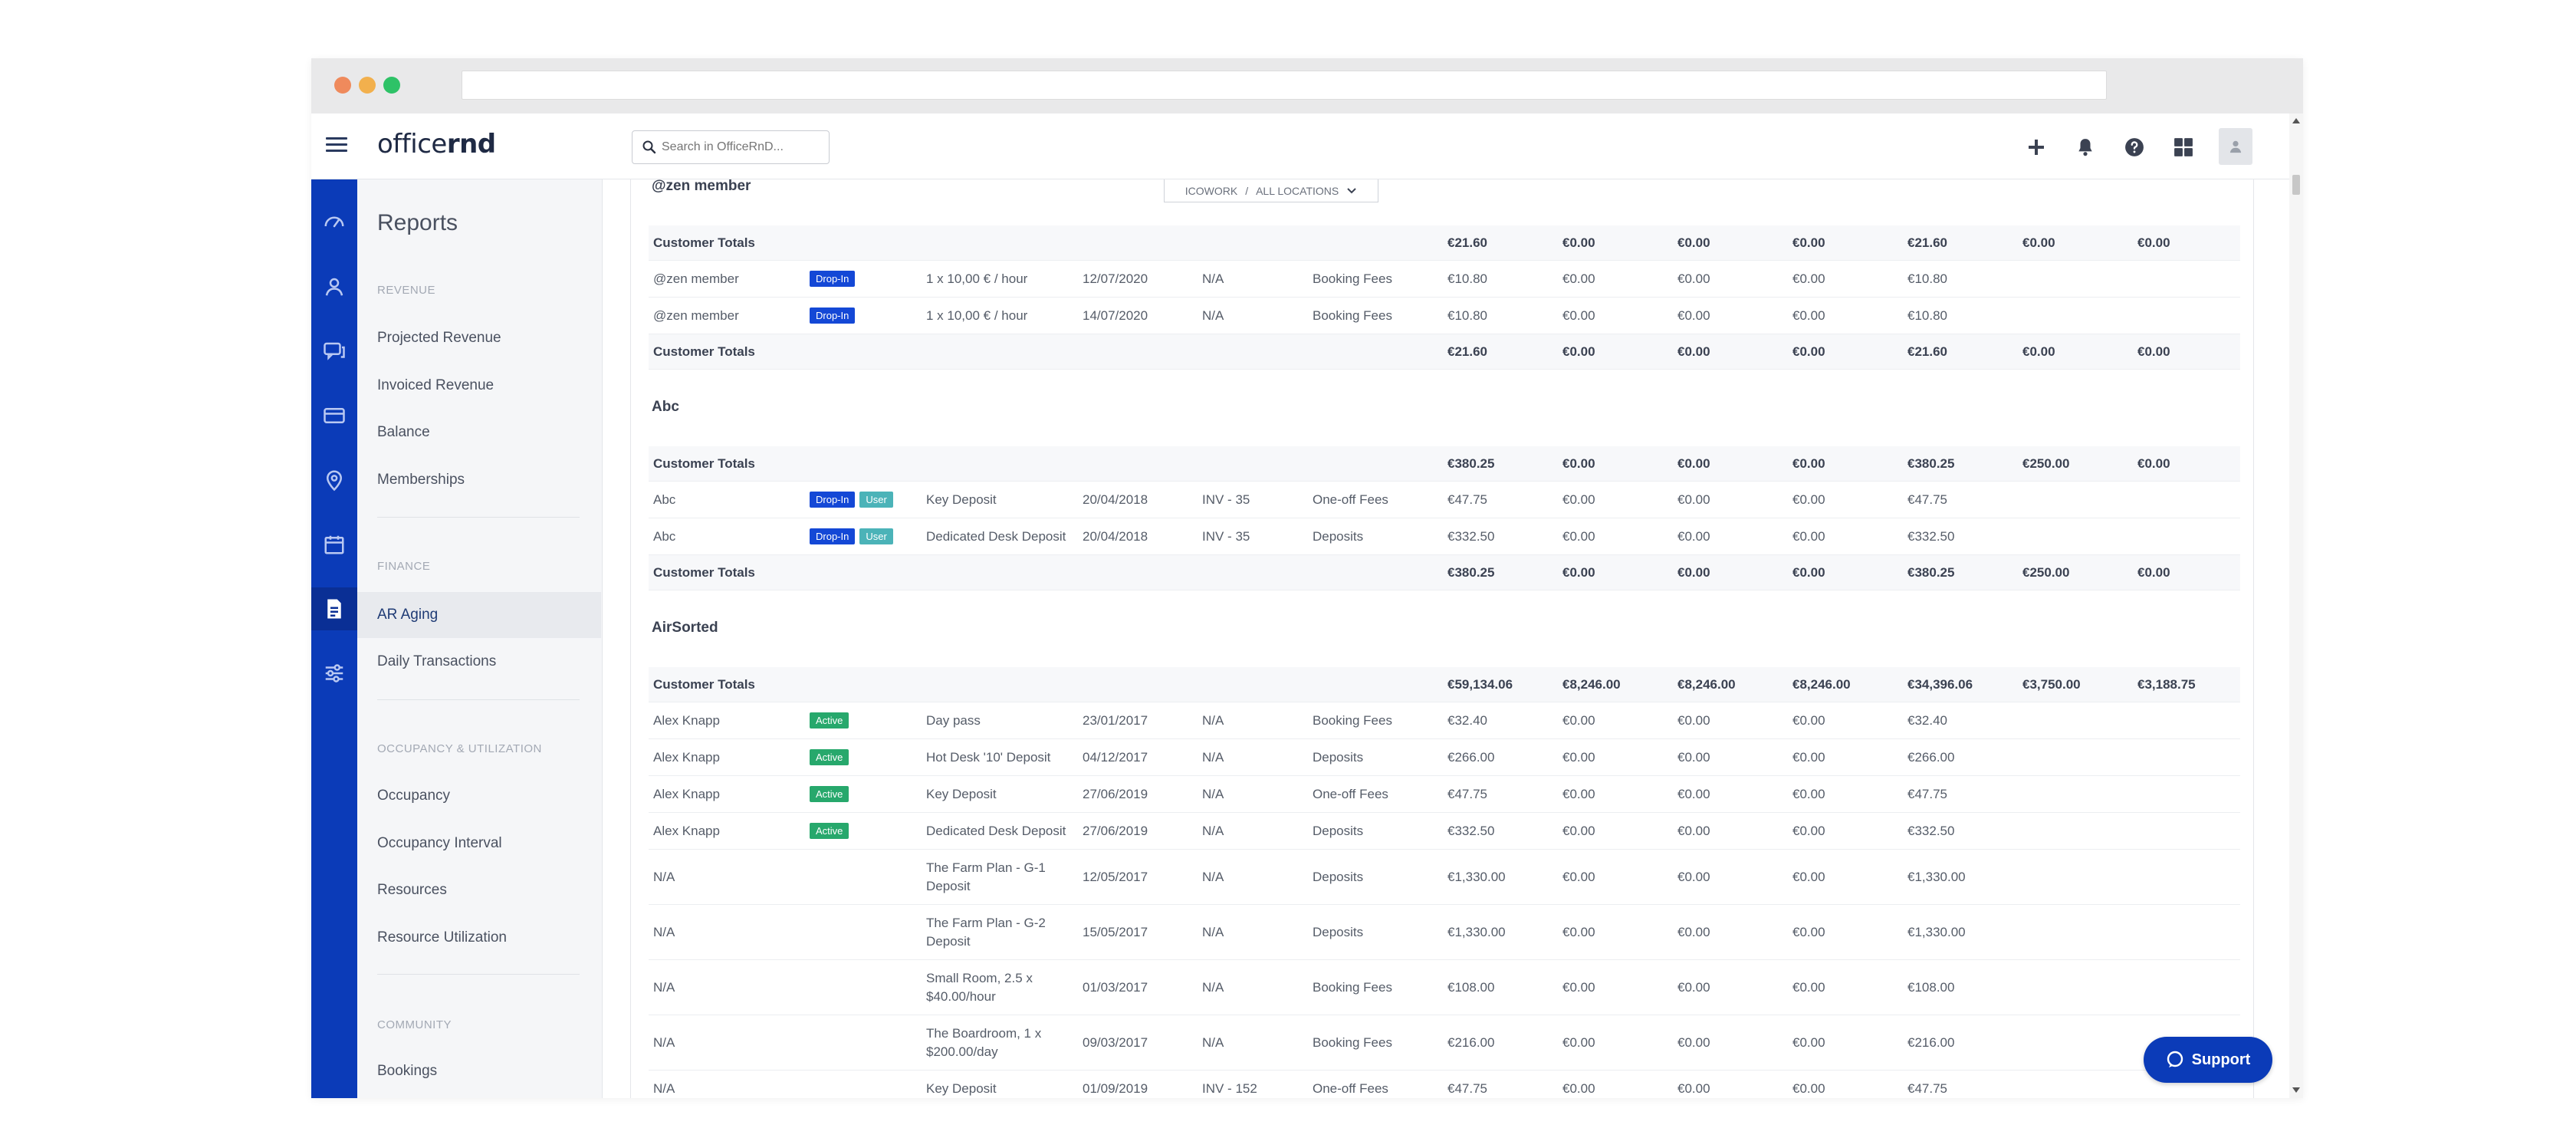 This screenshot has height=1138, width=2576. Describe the element at coordinates (1467, 315) in the screenshot. I see `amount-cell: €10.80` at that location.